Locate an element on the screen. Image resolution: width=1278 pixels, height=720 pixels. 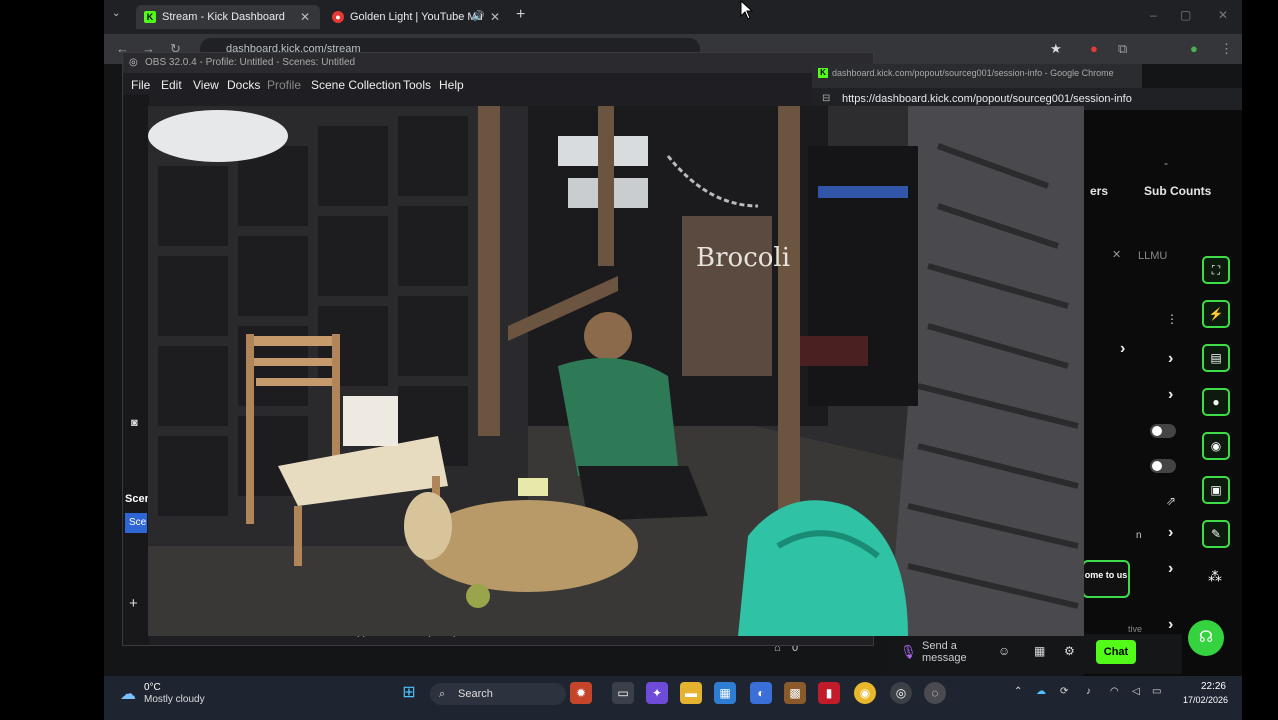
taskbar-search-box: ⌕ Search is located at coordinates (498, 694).